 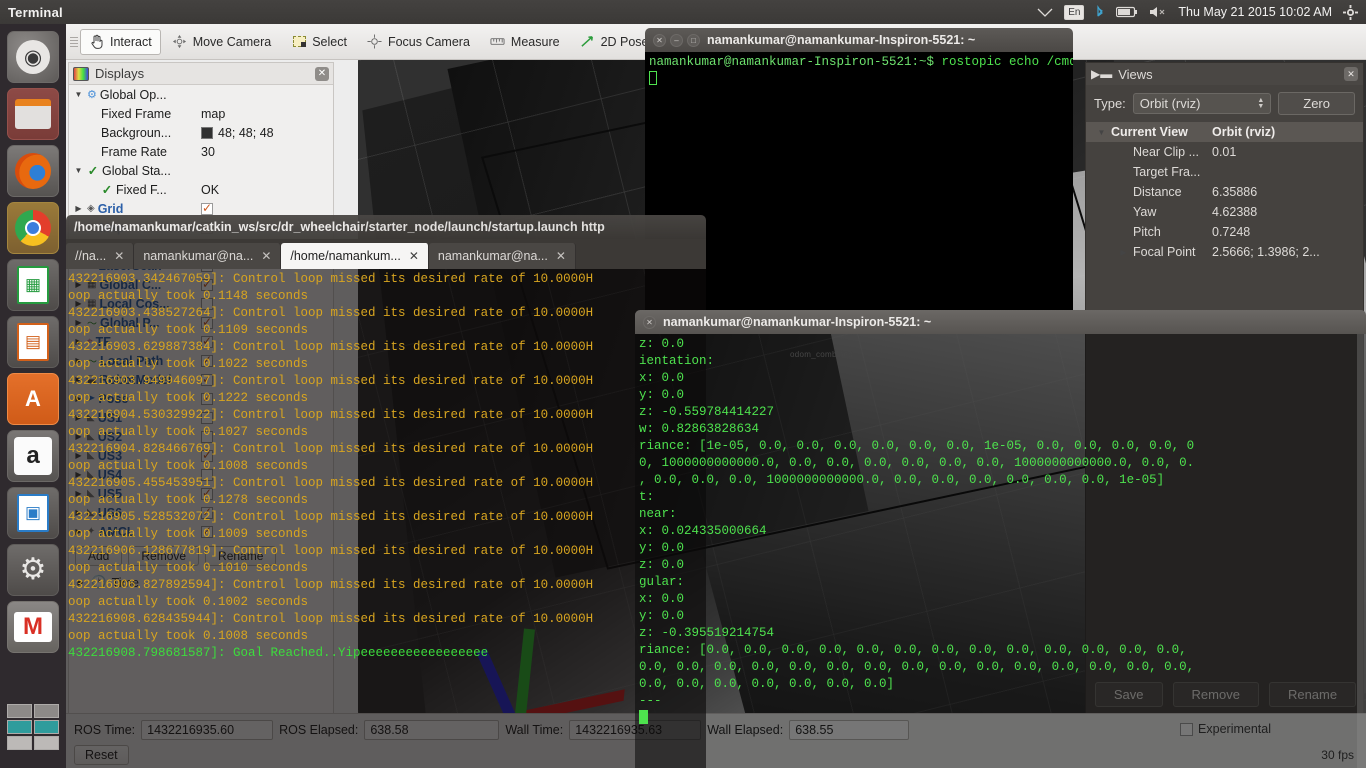 I want to click on terminal-output-line: ---, so click(x=650, y=701).